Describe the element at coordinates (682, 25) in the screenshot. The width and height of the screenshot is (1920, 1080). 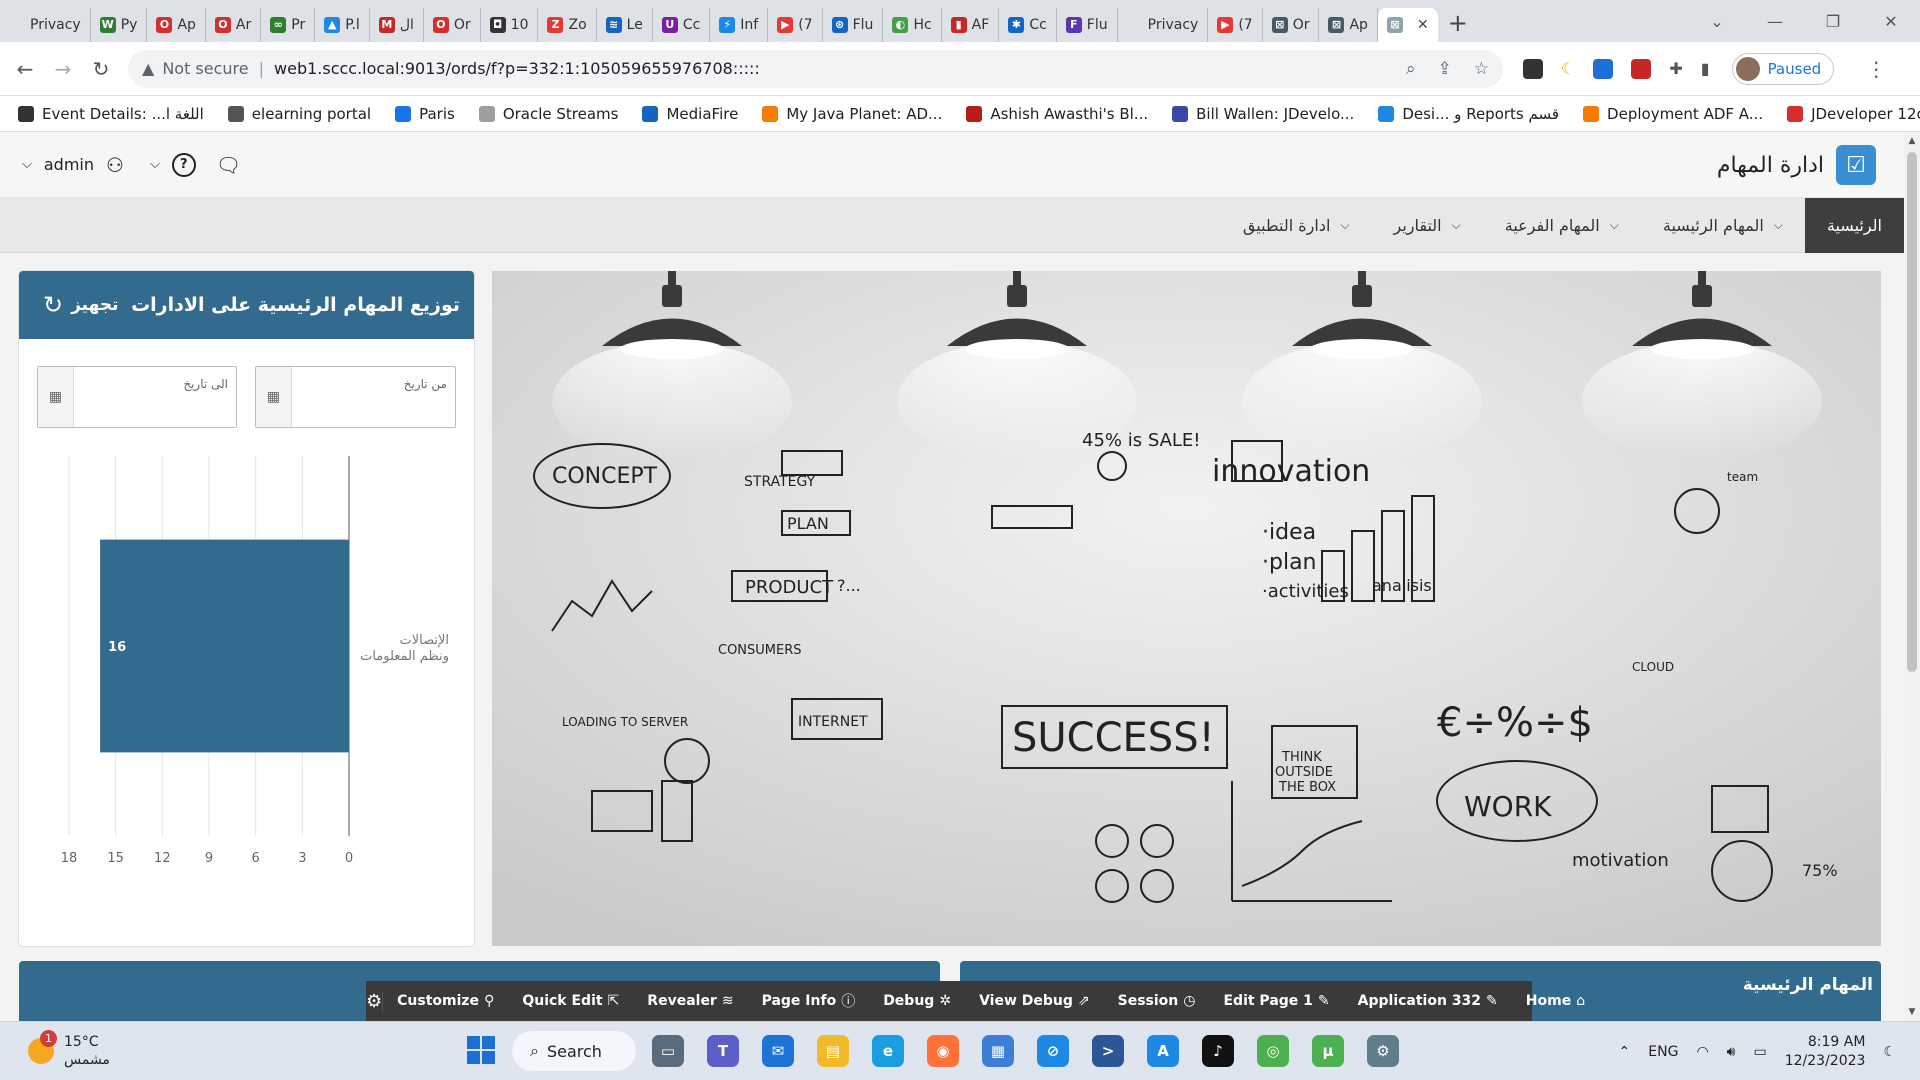
I see `browser-tab: U Cc` at that location.